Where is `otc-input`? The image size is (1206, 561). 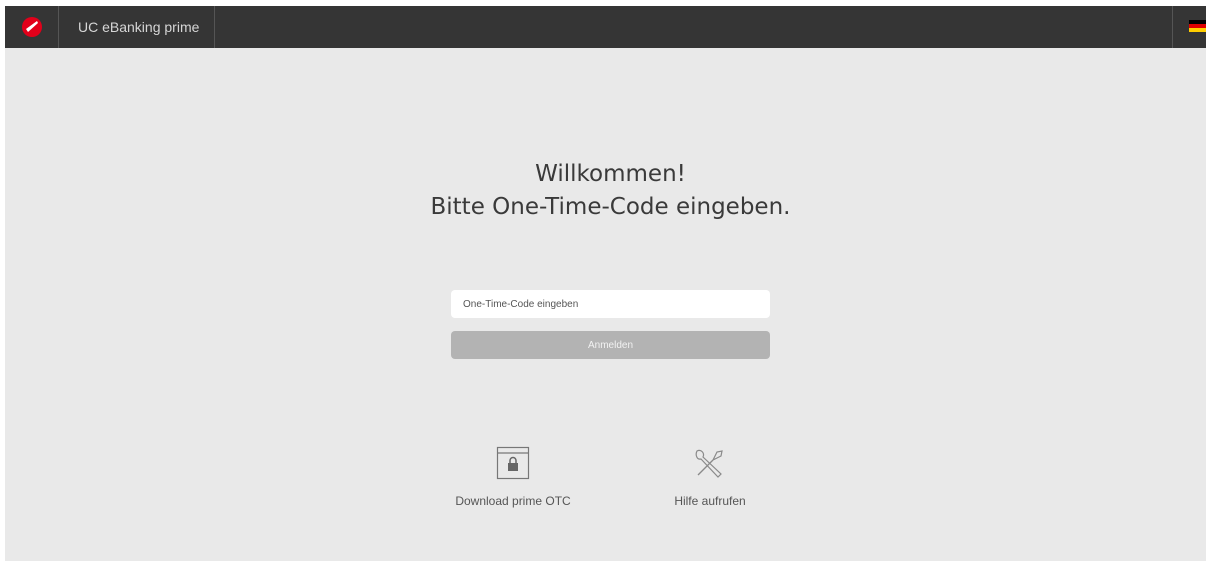
otc-input is located at coordinates (610, 304).